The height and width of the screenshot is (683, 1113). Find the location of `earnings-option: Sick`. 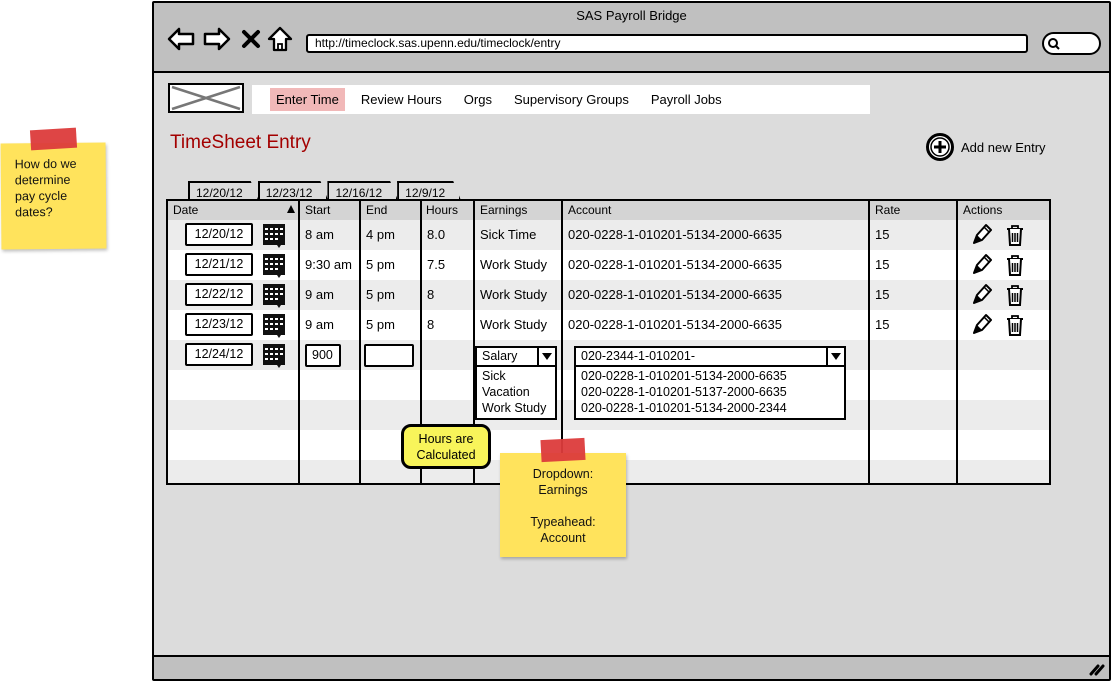

earnings-option: Sick is located at coordinates (516, 376).